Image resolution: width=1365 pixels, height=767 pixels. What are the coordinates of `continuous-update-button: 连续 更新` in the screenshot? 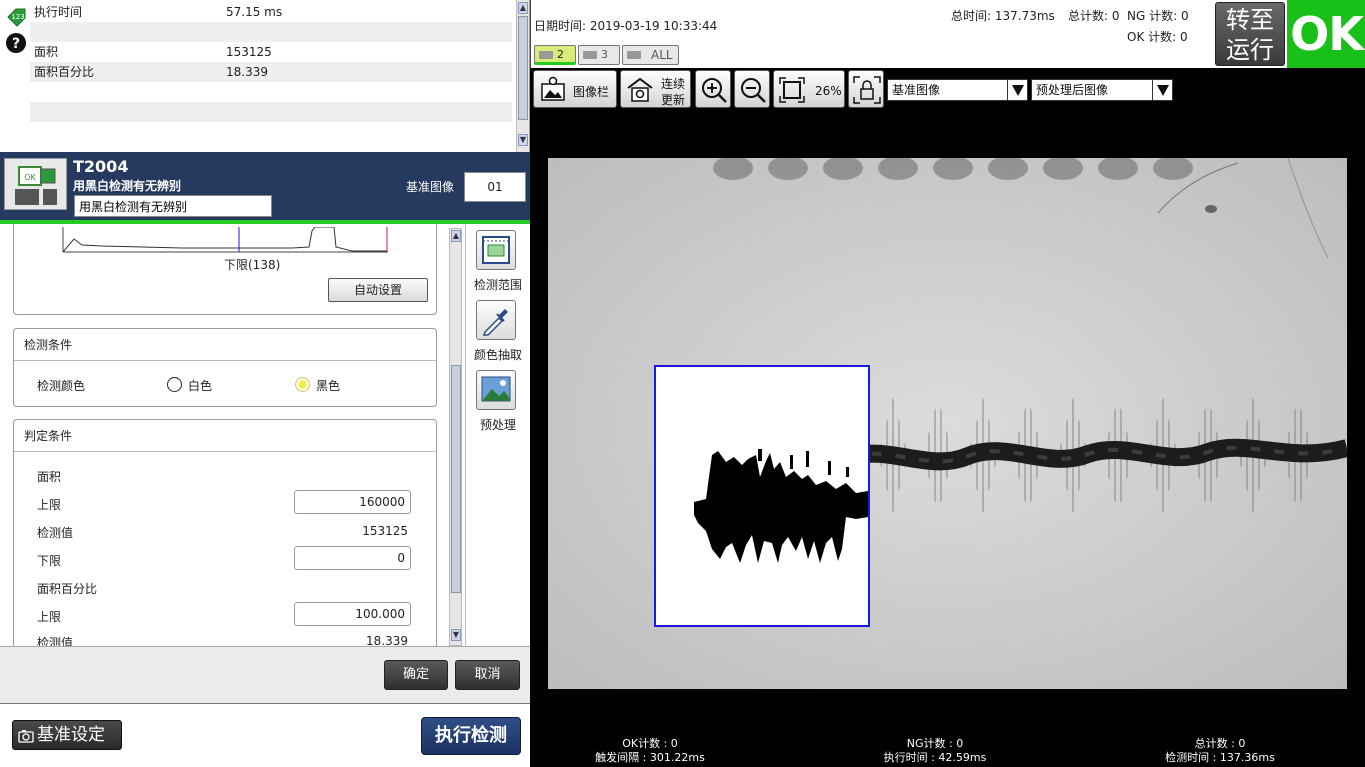 It's located at (655, 89).